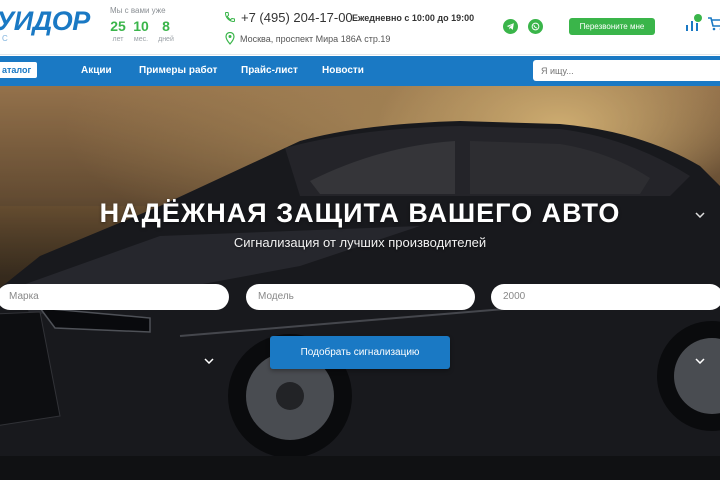 Image resolution: width=720 pixels, height=480 pixels. What do you see at coordinates (360, 213) in the screenshot?
I see `hero-title: НАДЁЖНАЯ ЗАЩИТА ВАШЕГО АВТО` at bounding box center [360, 213].